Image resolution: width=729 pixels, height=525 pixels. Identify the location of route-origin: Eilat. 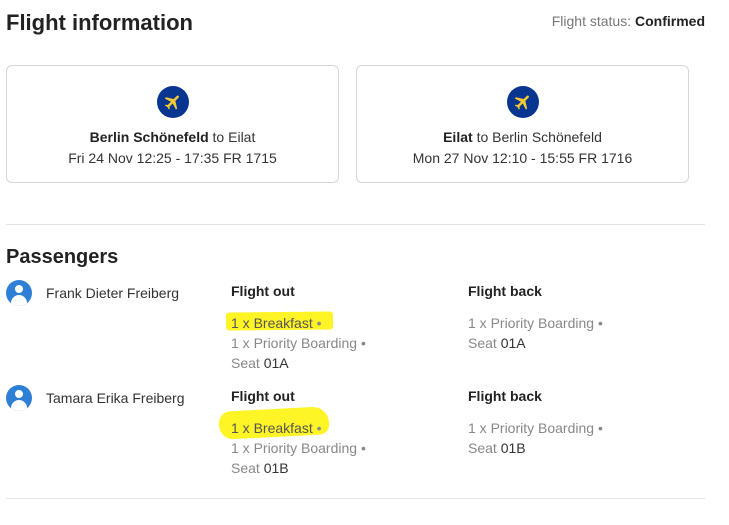
(458, 137).